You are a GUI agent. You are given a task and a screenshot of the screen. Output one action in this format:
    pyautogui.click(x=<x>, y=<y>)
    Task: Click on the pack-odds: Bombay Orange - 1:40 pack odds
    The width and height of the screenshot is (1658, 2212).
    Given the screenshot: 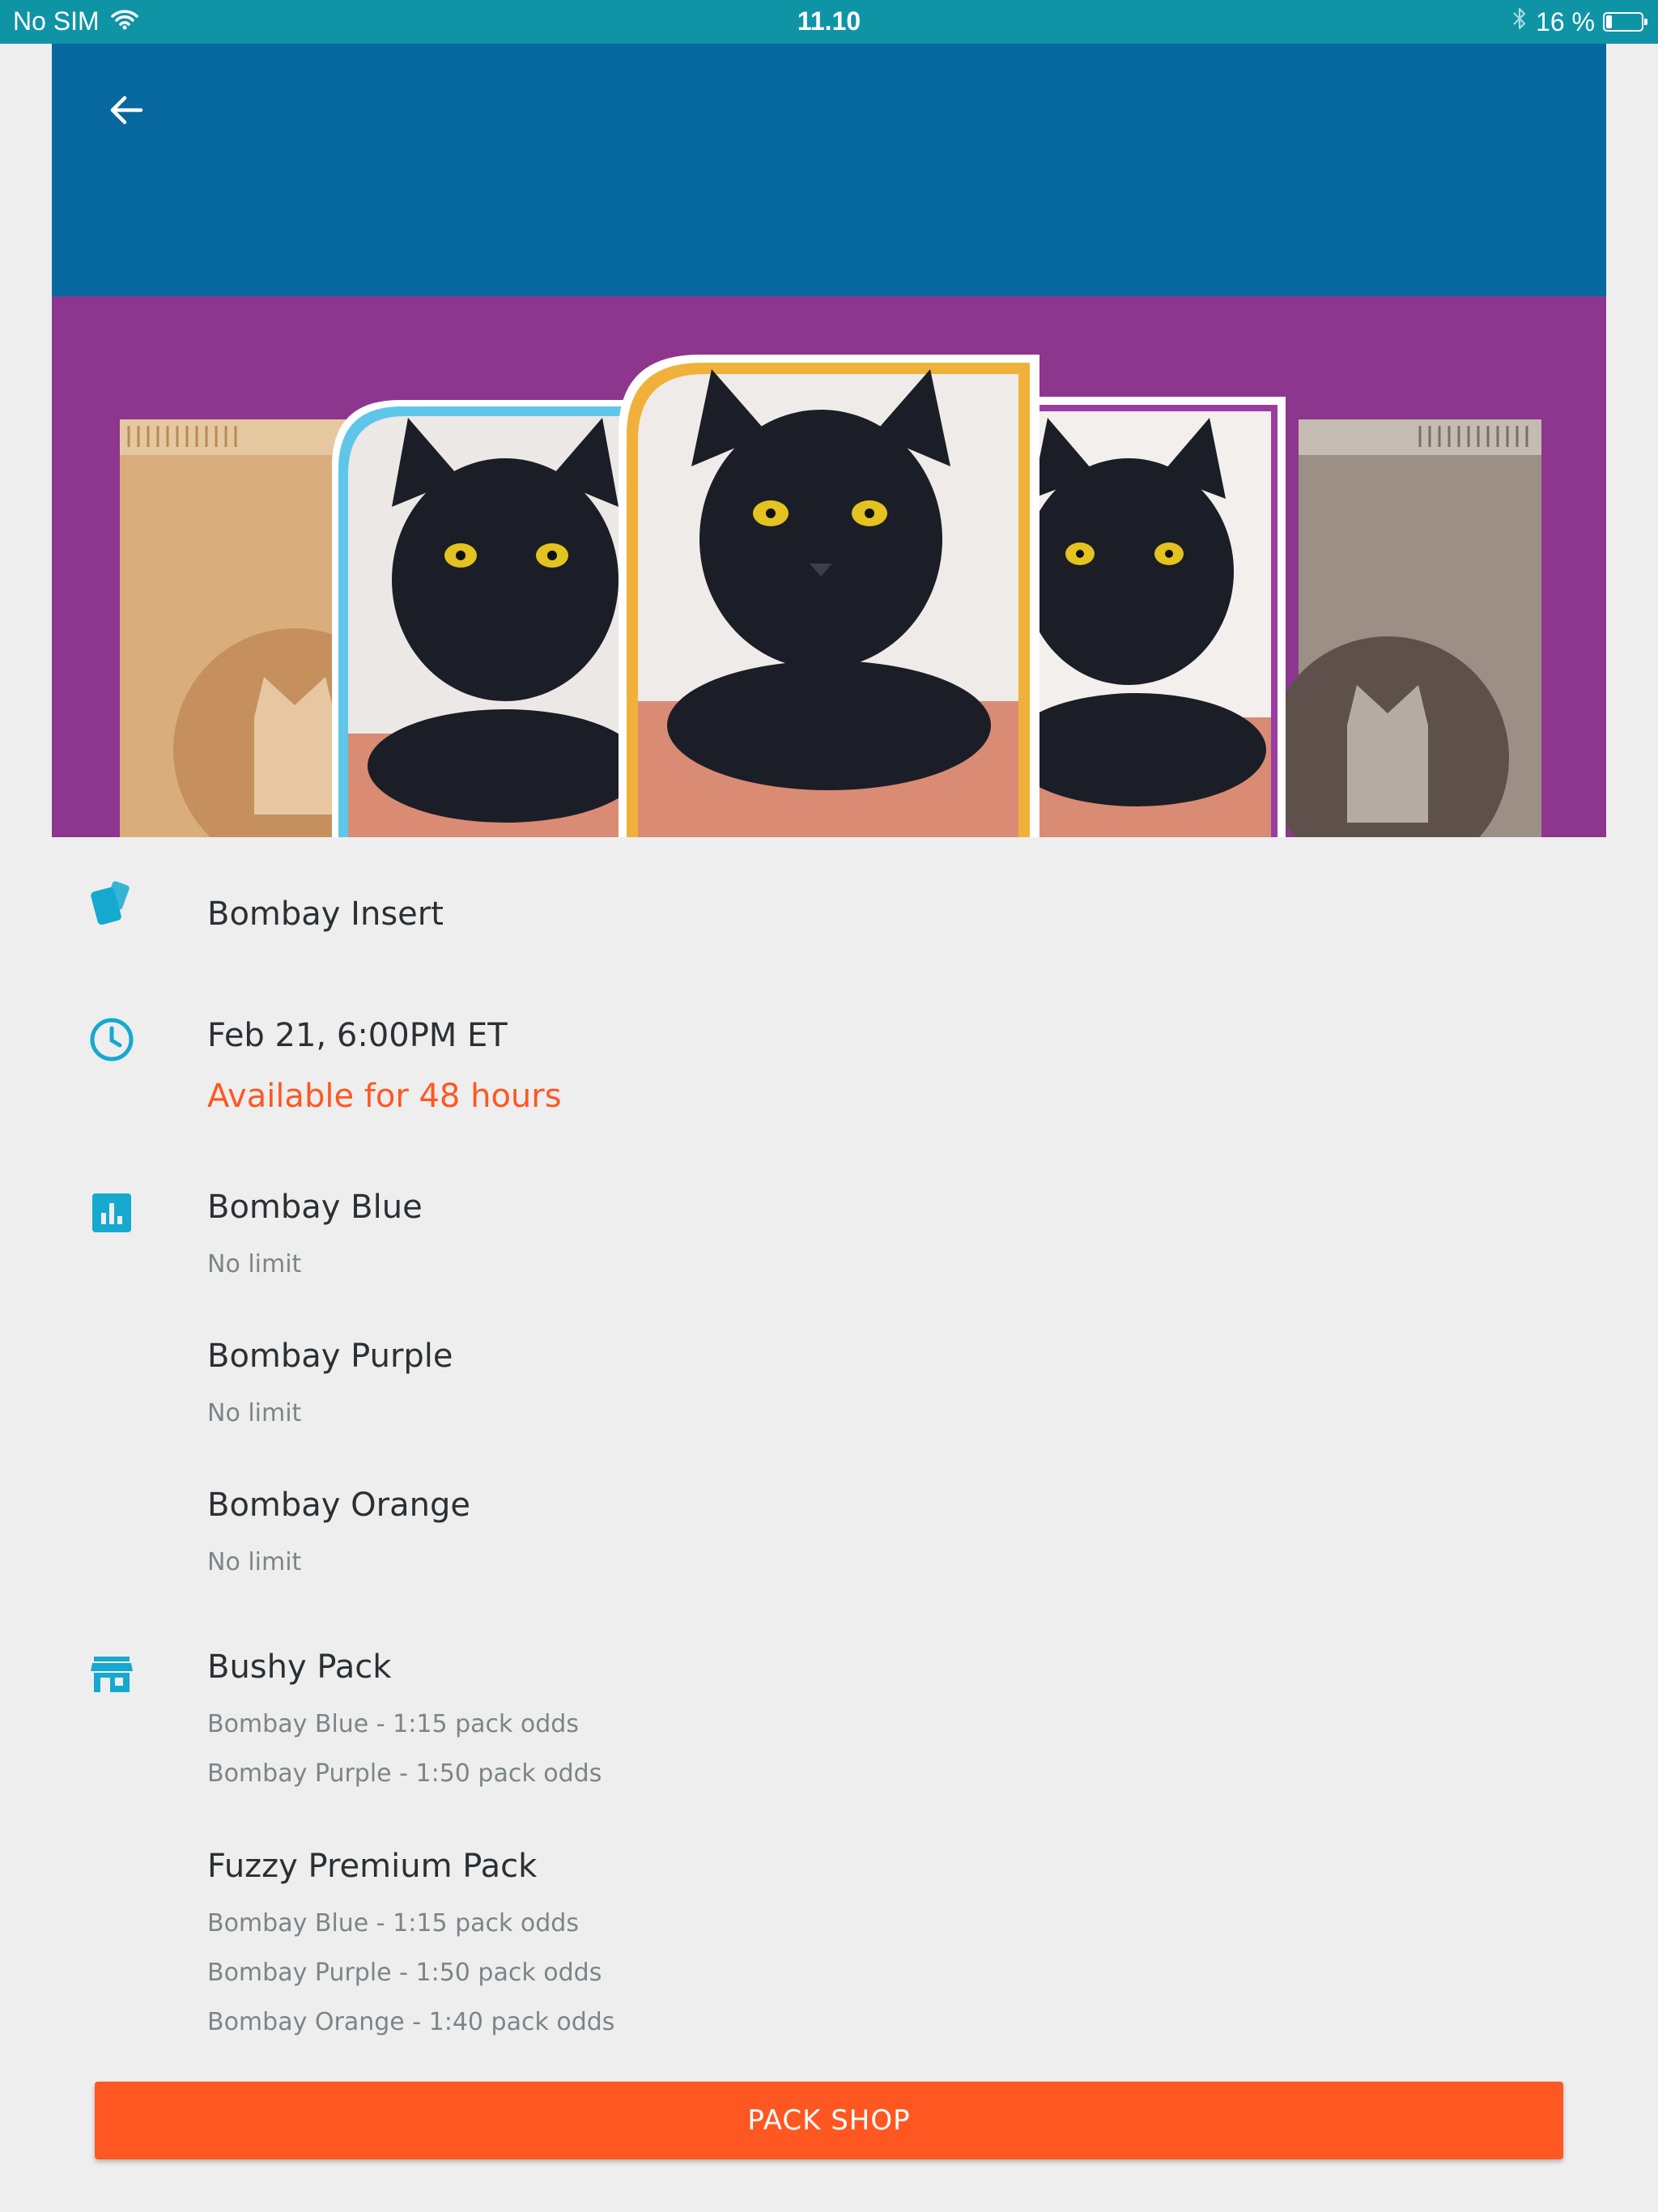 What is the action you would take?
    pyautogui.click(x=411, y=2022)
    